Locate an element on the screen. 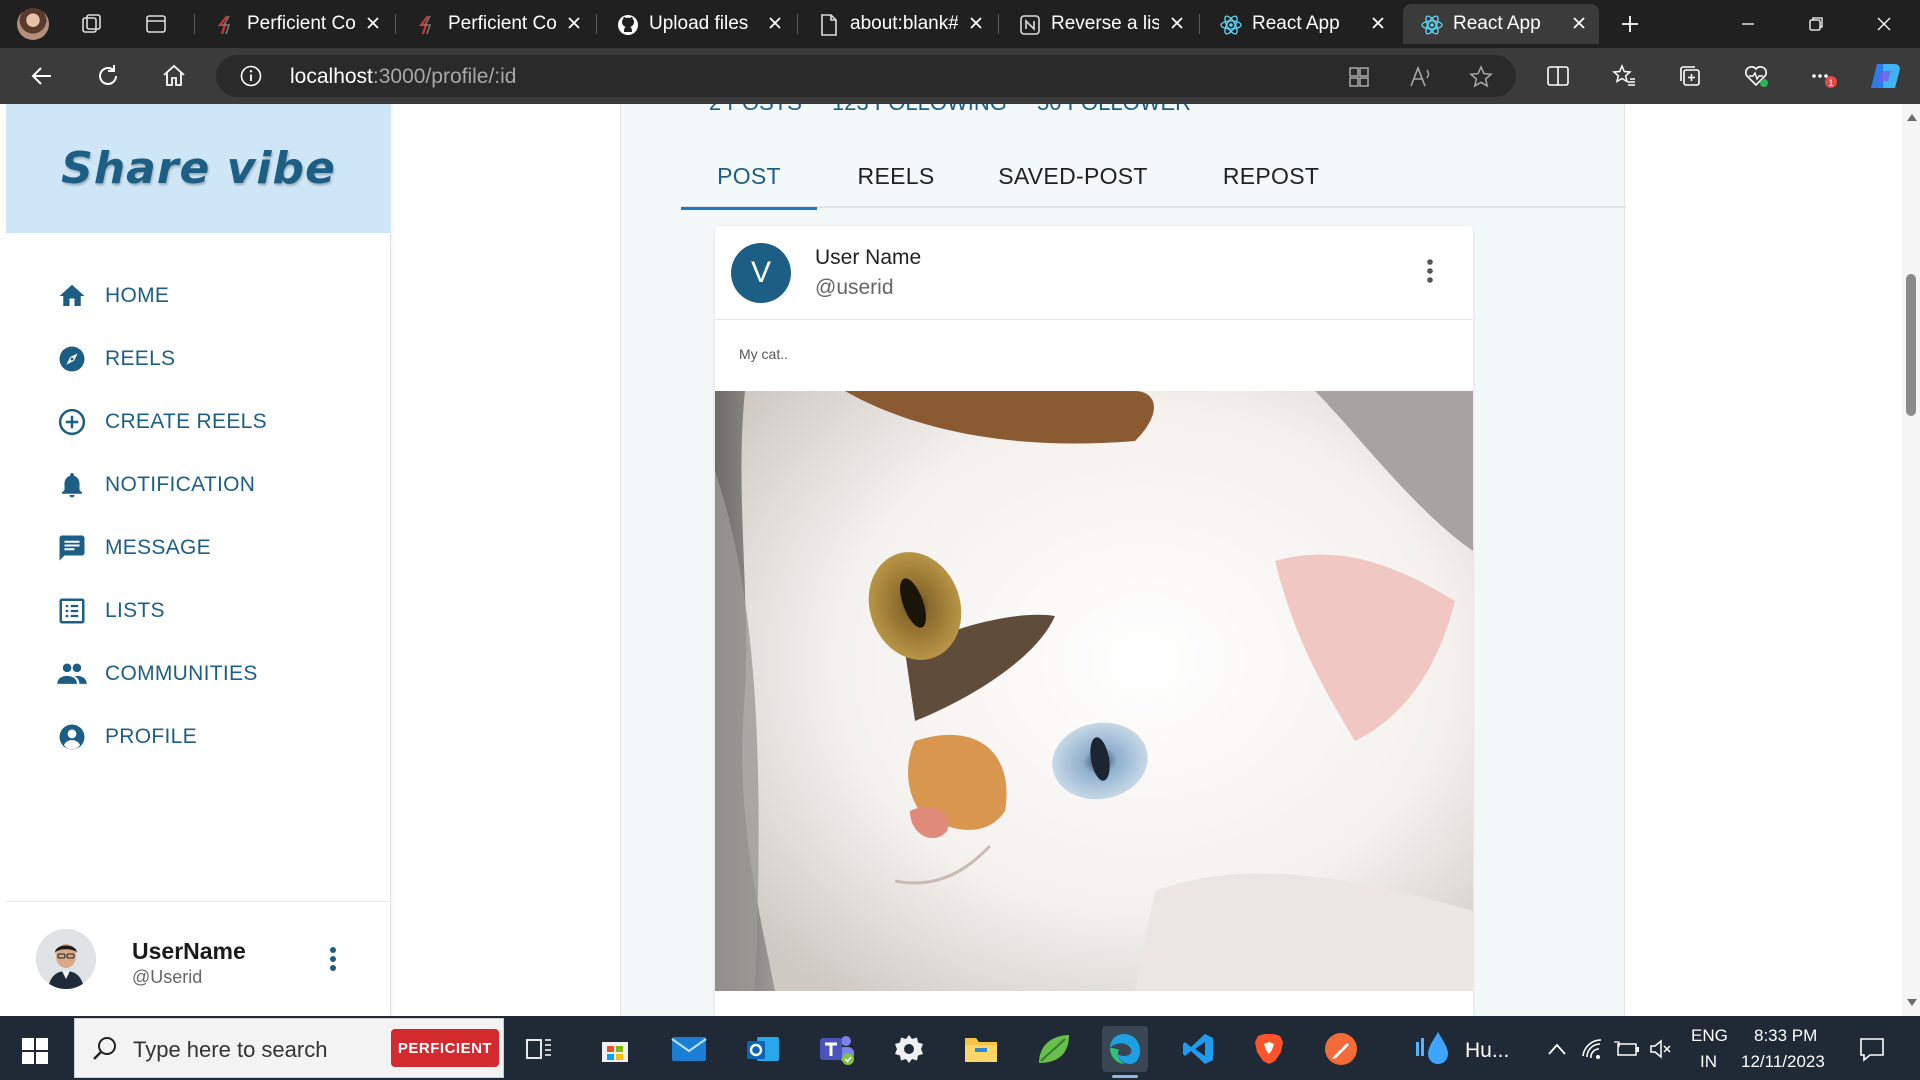 This screenshot has height=1080, width=1920. tab-perficient-1: Perficient Cor is located at coordinates (295, 24).